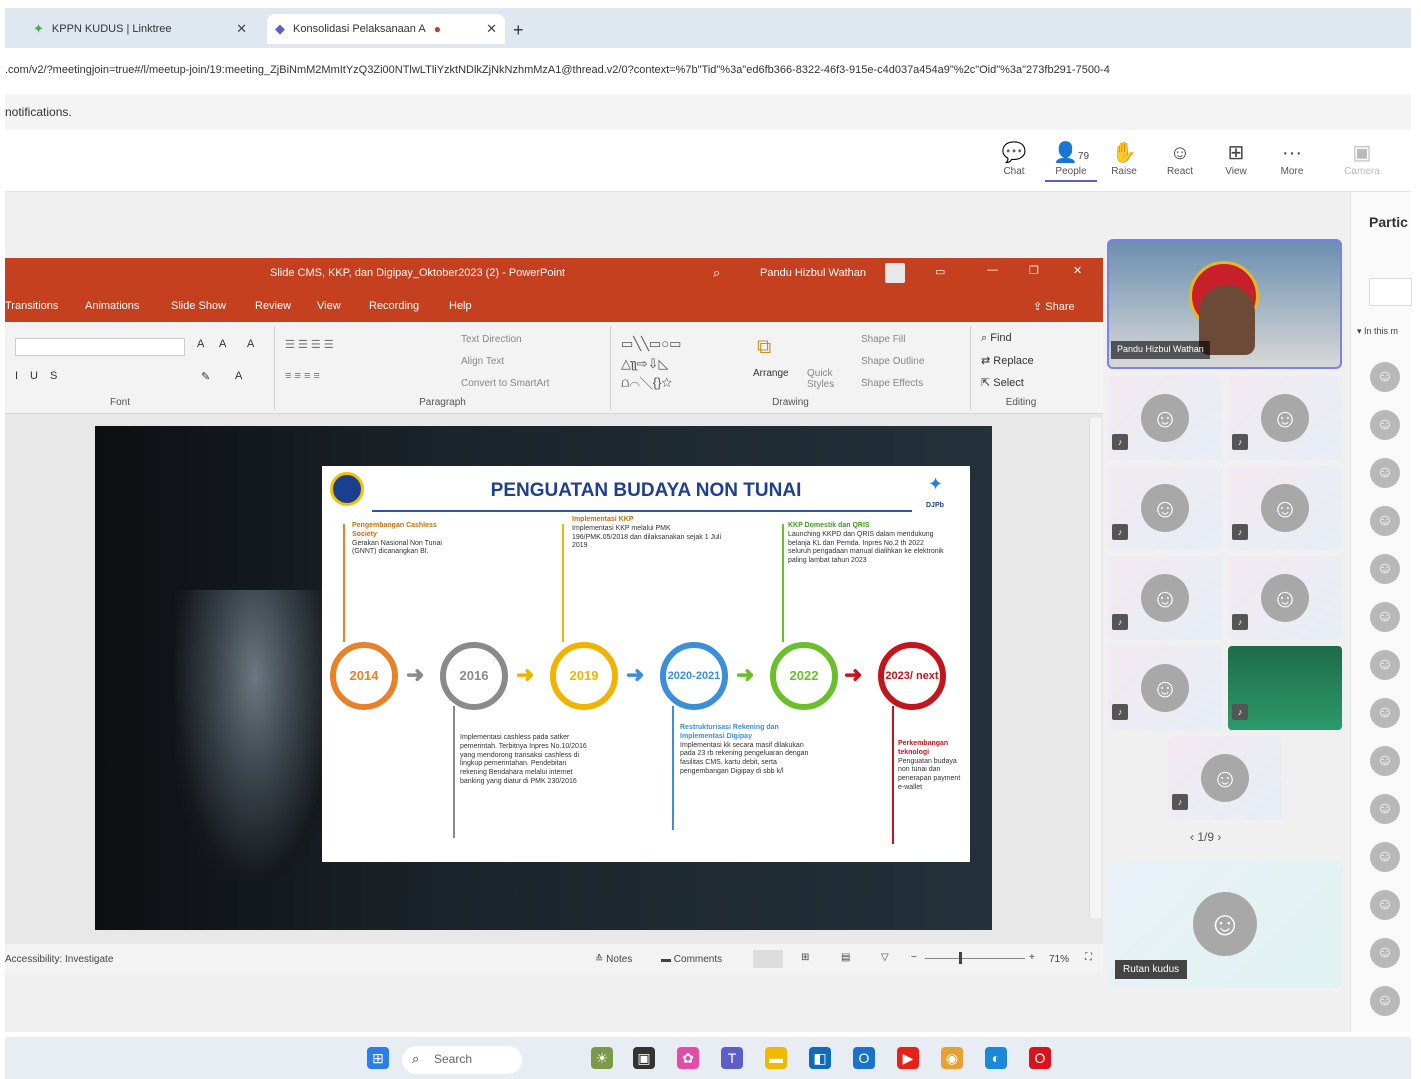  What do you see at coordinates (1390, 292) in the screenshot?
I see `participant-search-input` at bounding box center [1390, 292].